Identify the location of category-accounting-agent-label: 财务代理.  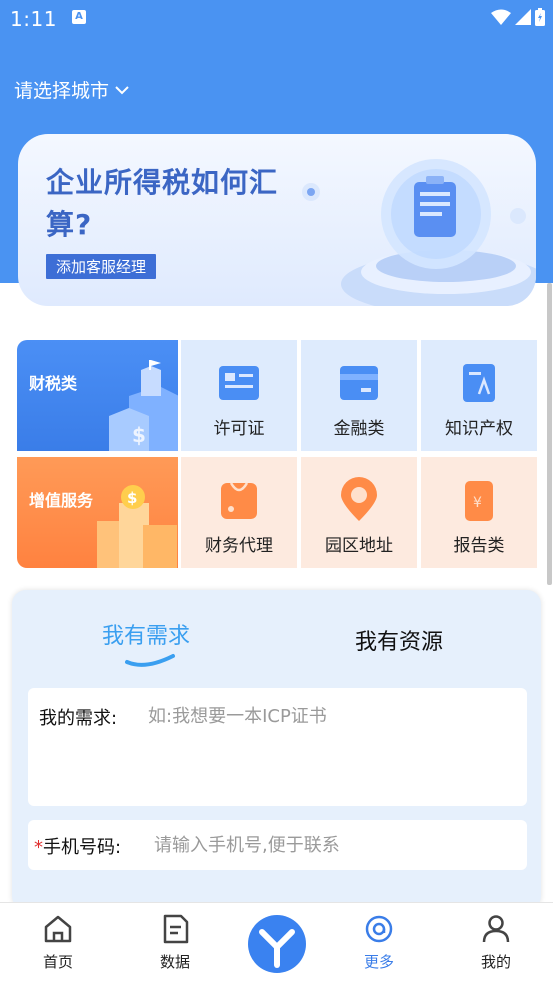
(239, 546).